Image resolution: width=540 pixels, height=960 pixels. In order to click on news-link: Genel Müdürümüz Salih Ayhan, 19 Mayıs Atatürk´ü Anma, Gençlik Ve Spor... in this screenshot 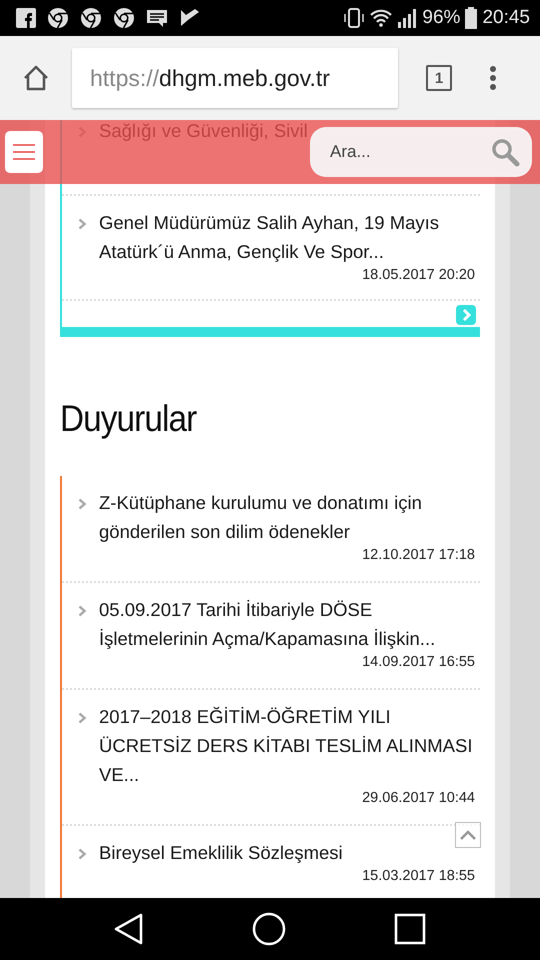, I will do `click(287, 237)`.